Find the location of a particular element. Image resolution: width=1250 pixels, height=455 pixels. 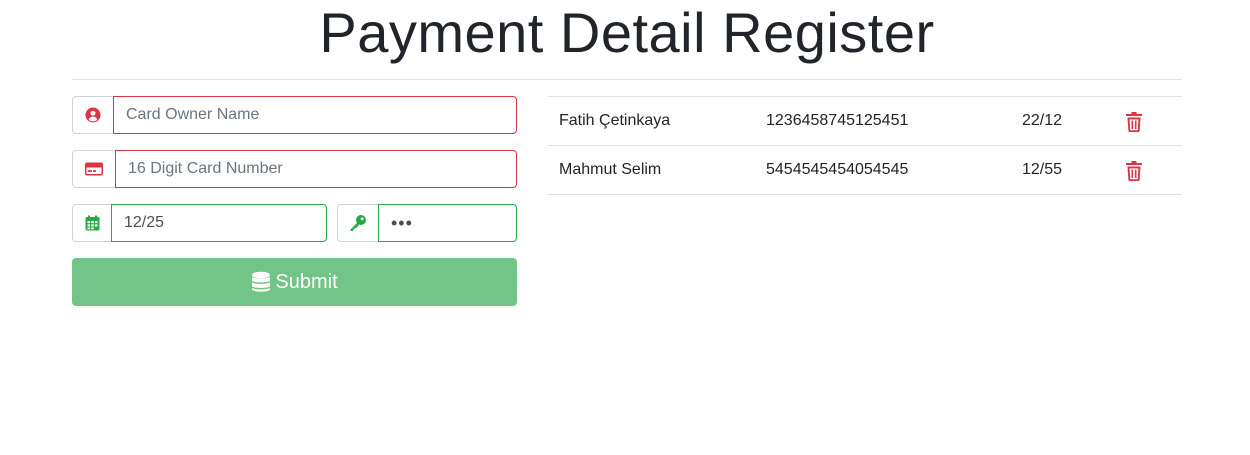

card-number-cell: 5454545454054545 is located at coordinates (837, 169).